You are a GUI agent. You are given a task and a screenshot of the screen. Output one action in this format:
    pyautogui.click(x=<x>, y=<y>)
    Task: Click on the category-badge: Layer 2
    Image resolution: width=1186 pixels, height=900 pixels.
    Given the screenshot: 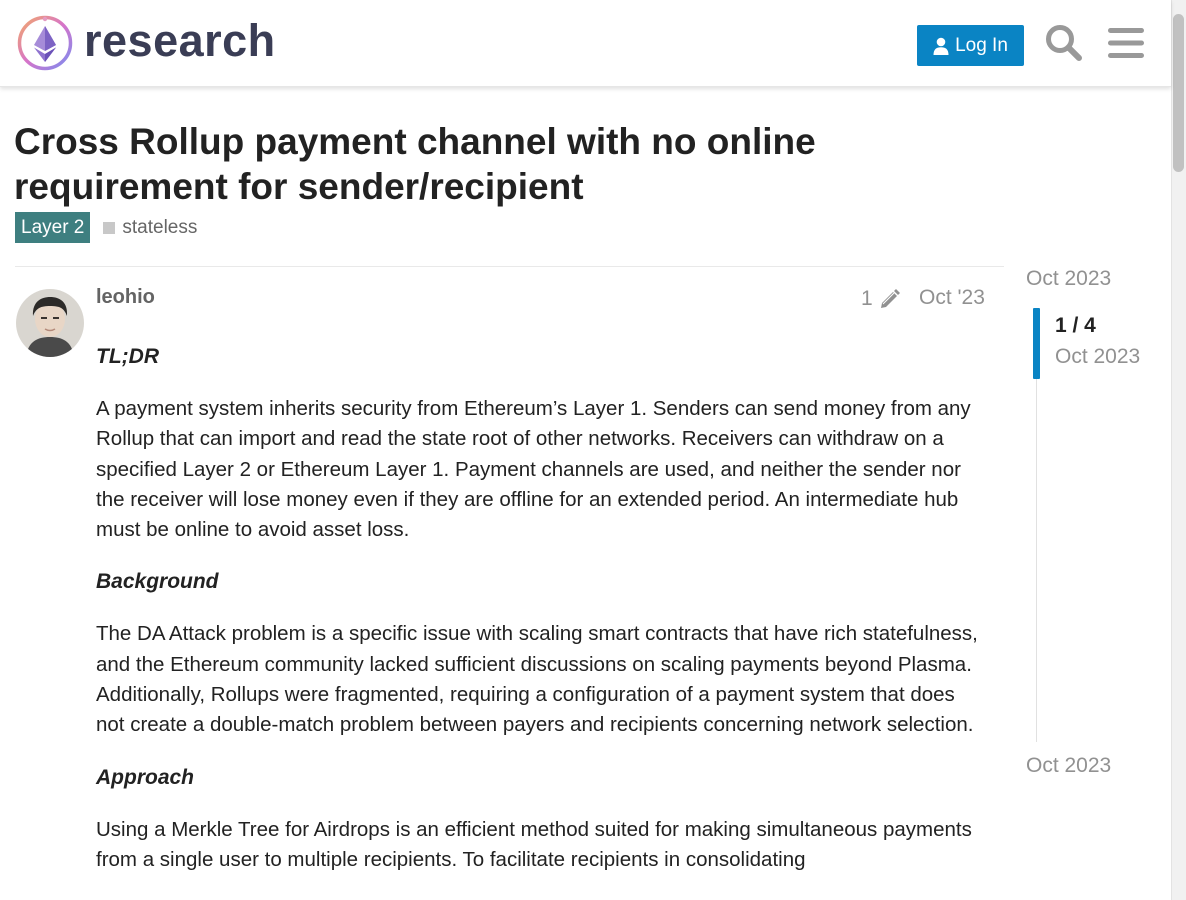 What is the action you would take?
    pyautogui.click(x=53, y=227)
    